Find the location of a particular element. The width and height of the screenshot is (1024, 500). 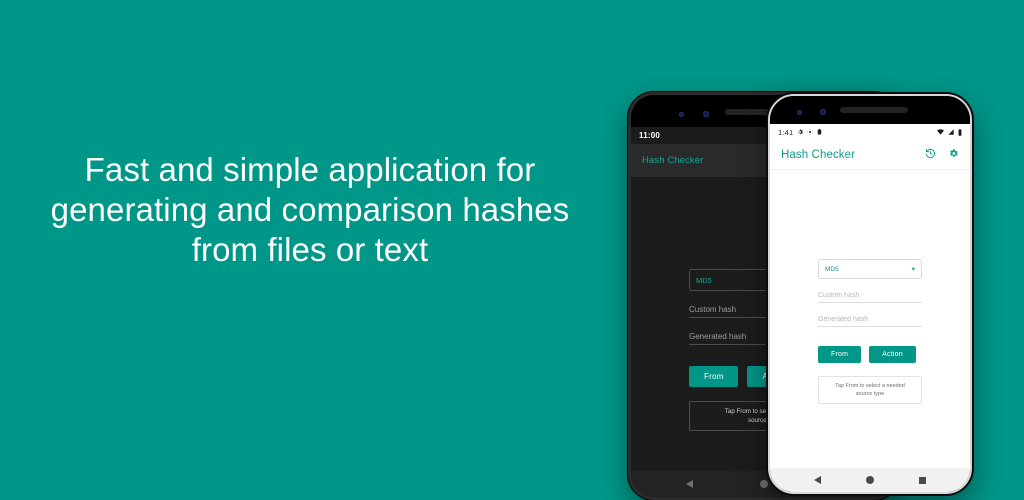

status-bar-light: 1:41 is located at coordinates (870, 132).